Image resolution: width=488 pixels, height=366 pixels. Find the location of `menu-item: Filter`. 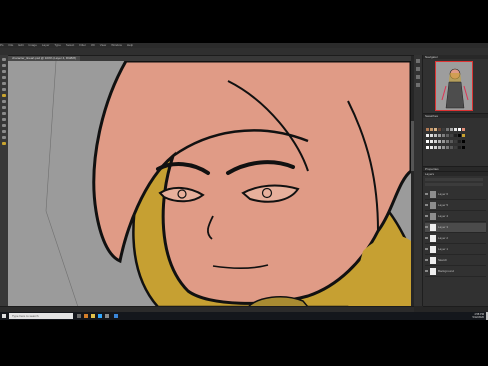

menu-item: Filter is located at coordinates (82, 45).